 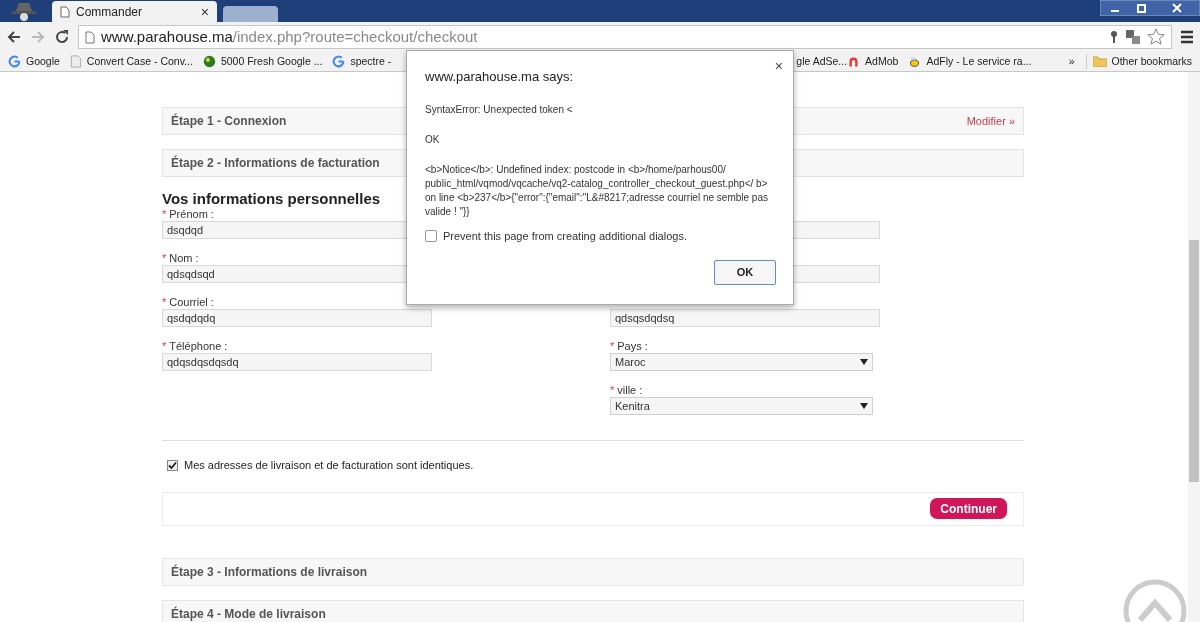 What do you see at coordinates (110, 12) in the screenshot?
I see `tab-title: Commander` at bounding box center [110, 12].